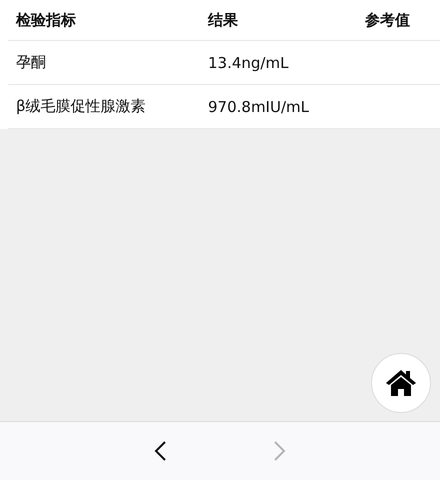 The height and width of the screenshot is (480, 440). What do you see at coordinates (223, 20) in the screenshot?
I see `column-header: 结果` at bounding box center [223, 20].